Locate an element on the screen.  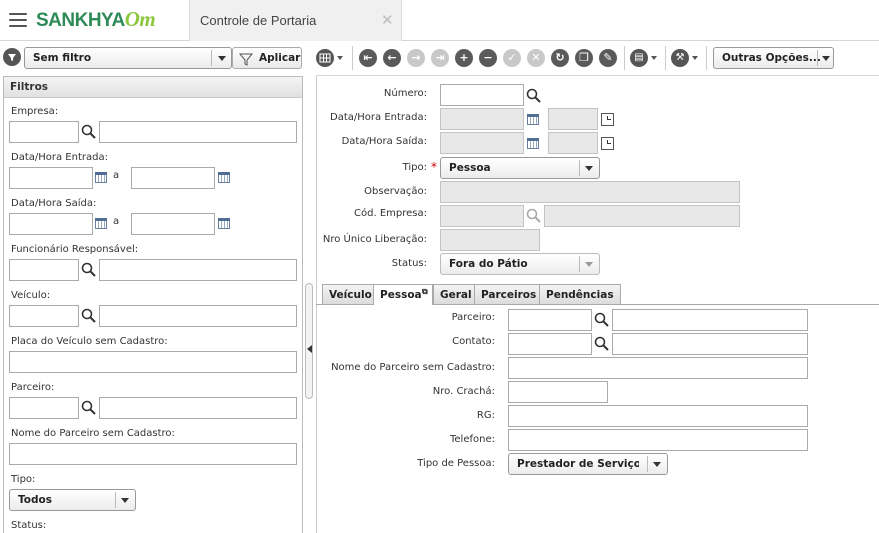
filter-saida-label: Data/Hora Saída: is located at coordinates (54, 203).